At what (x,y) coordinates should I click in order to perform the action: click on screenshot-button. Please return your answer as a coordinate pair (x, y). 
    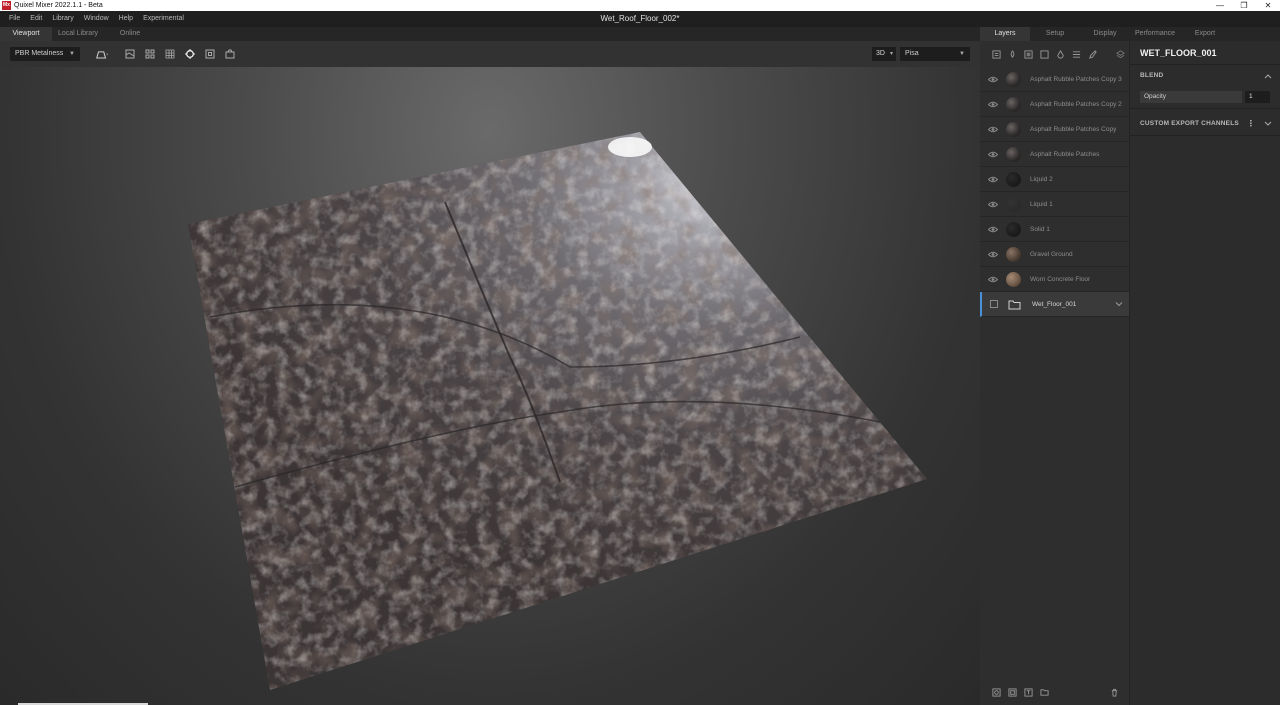
    Looking at the image, I should click on (230, 54).